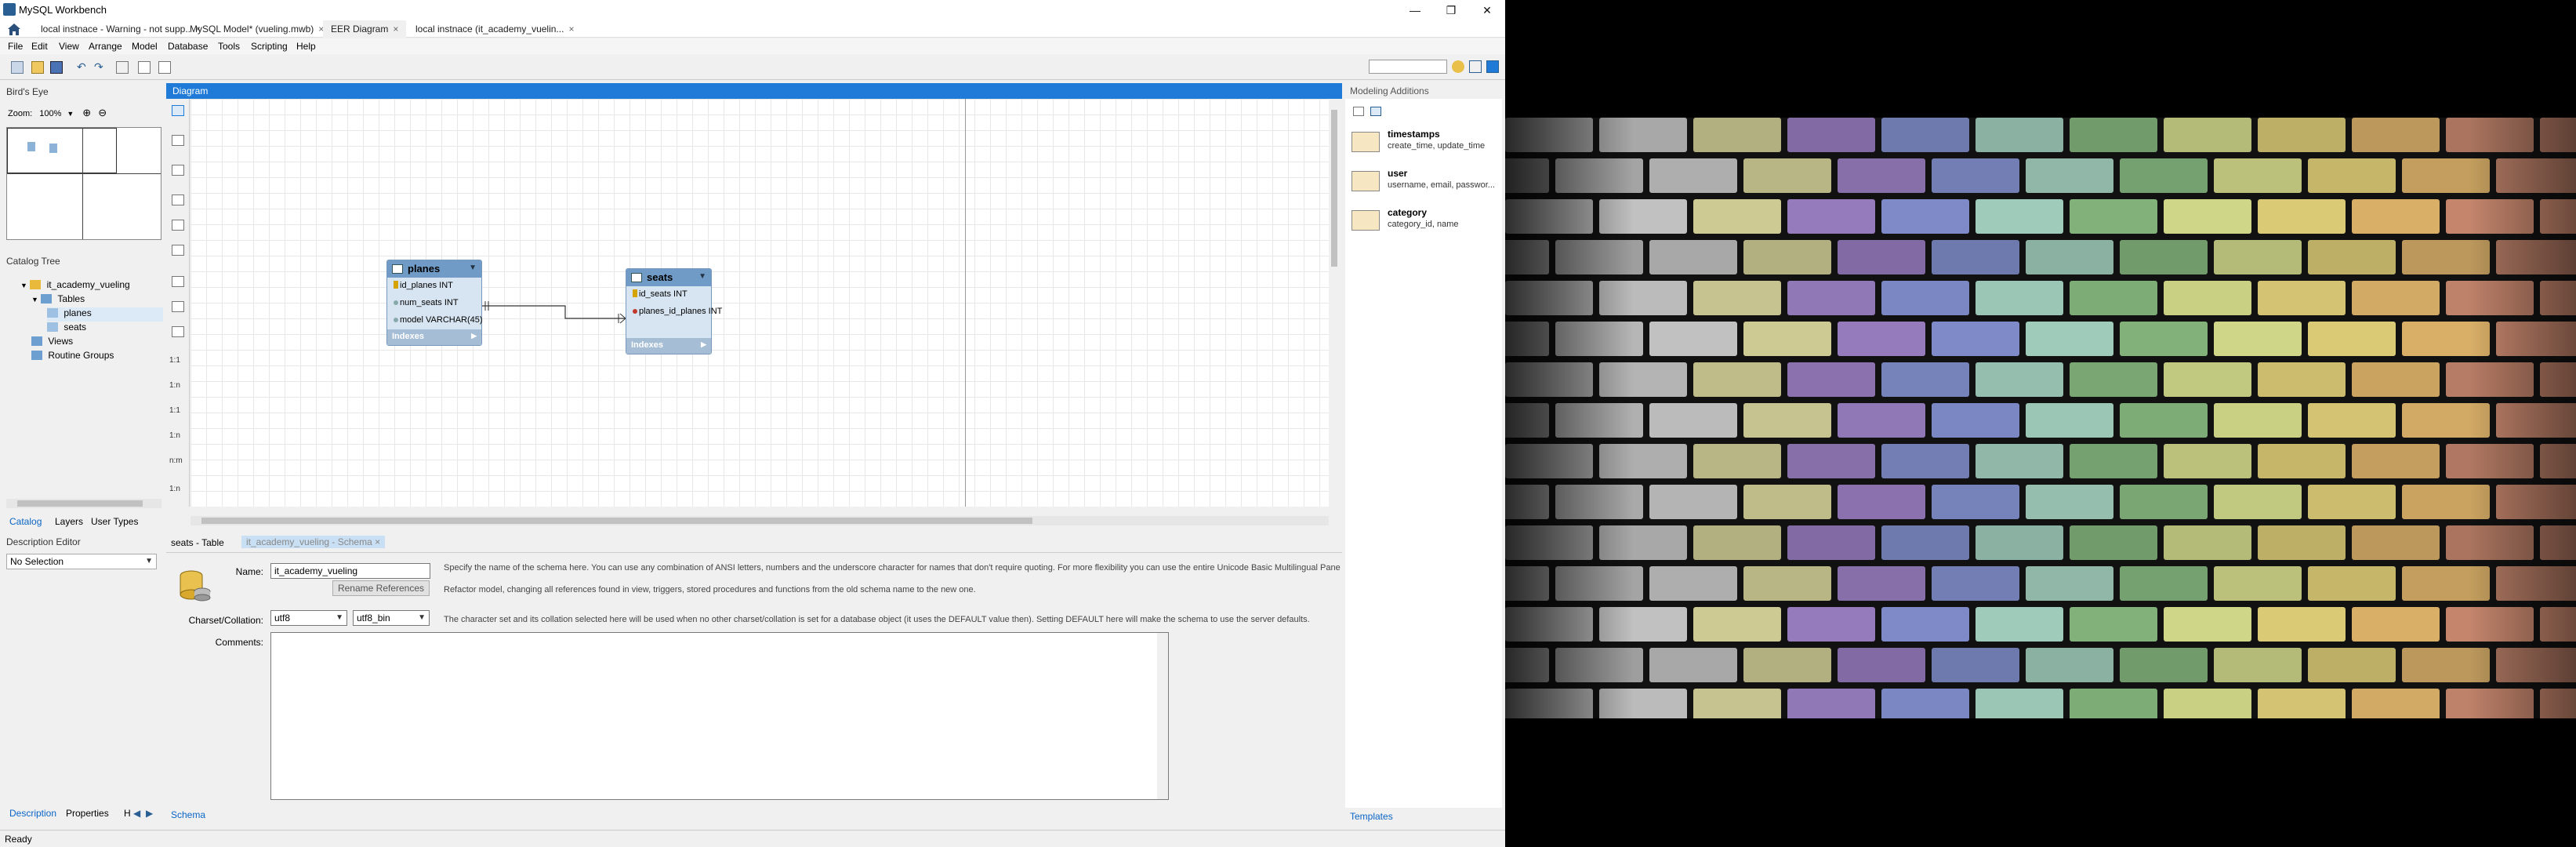 This screenshot has height=847, width=2576. What do you see at coordinates (123, 67) in the screenshot?
I see `toggle-grid-icon` at bounding box center [123, 67].